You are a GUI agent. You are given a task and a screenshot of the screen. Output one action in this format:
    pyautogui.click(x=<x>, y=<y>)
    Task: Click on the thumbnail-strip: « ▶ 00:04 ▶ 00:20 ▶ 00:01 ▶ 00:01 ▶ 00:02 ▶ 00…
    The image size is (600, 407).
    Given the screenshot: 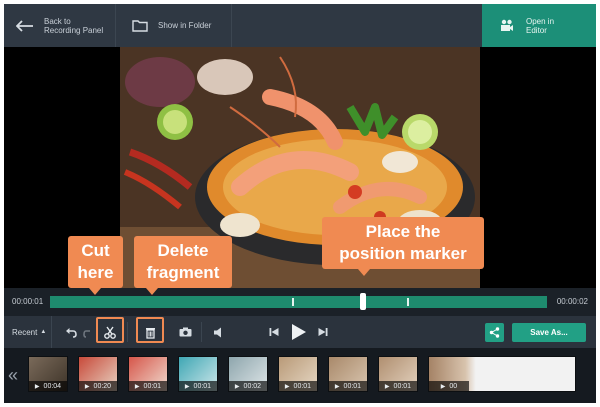 What is the action you would take?
    pyautogui.click(x=300, y=375)
    